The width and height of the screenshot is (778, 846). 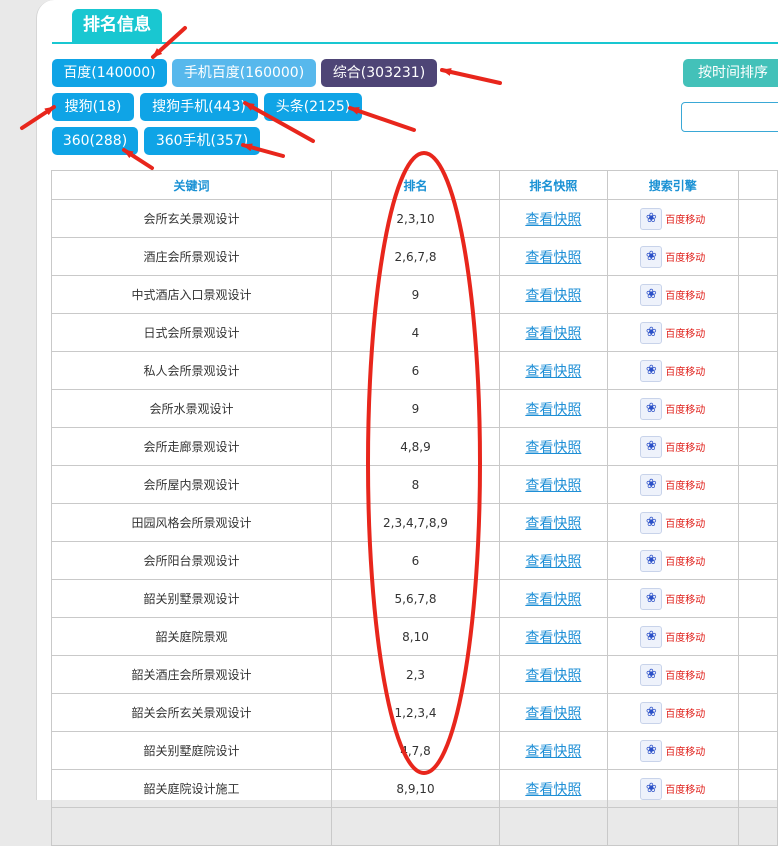 What do you see at coordinates (191, 185) in the screenshot?
I see `column-header-keyword: 关键词` at bounding box center [191, 185].